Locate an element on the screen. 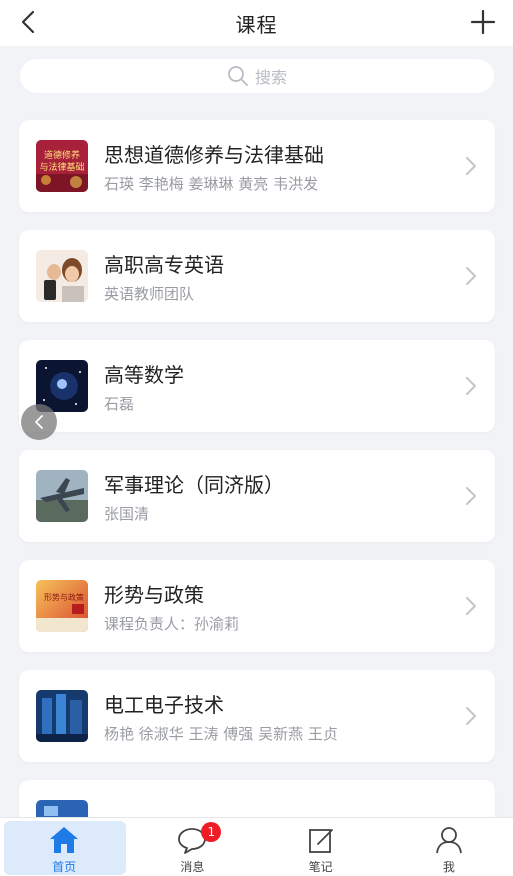 The image size is (513, 876). svg-text: 与法律基础 is located at coordinates (61, 167).